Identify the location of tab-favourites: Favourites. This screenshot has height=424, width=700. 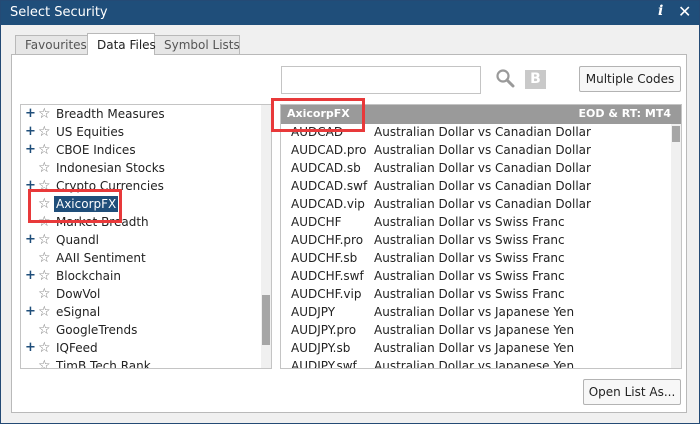
(51, 44).